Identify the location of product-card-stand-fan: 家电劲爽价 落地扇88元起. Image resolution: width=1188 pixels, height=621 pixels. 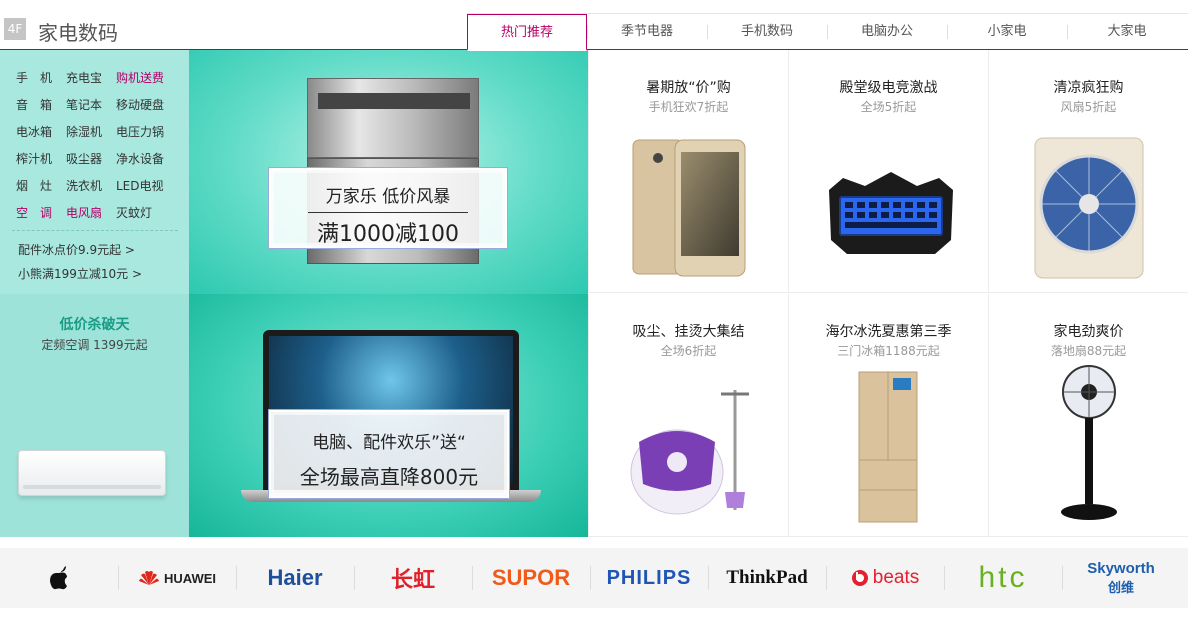
(1088, 415).